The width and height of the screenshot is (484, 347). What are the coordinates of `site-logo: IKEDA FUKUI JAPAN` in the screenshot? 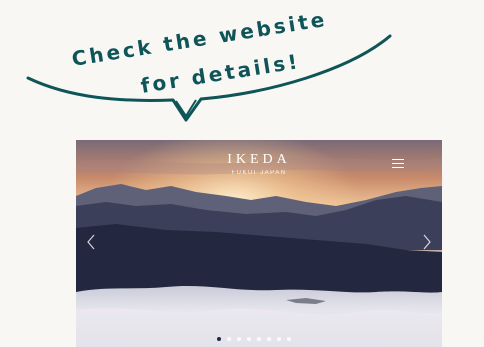 It's located at (259, 165).